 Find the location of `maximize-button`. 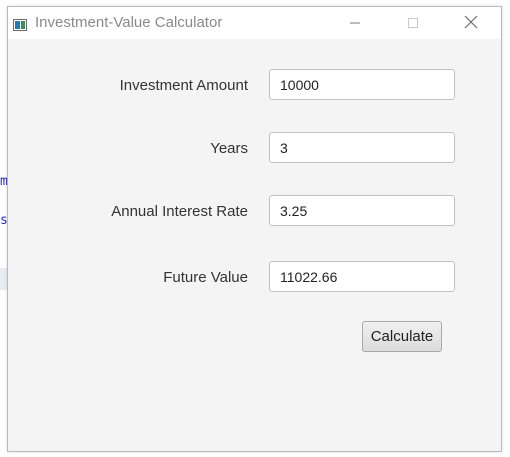

maximize-button is located at coordinates (413, 23).